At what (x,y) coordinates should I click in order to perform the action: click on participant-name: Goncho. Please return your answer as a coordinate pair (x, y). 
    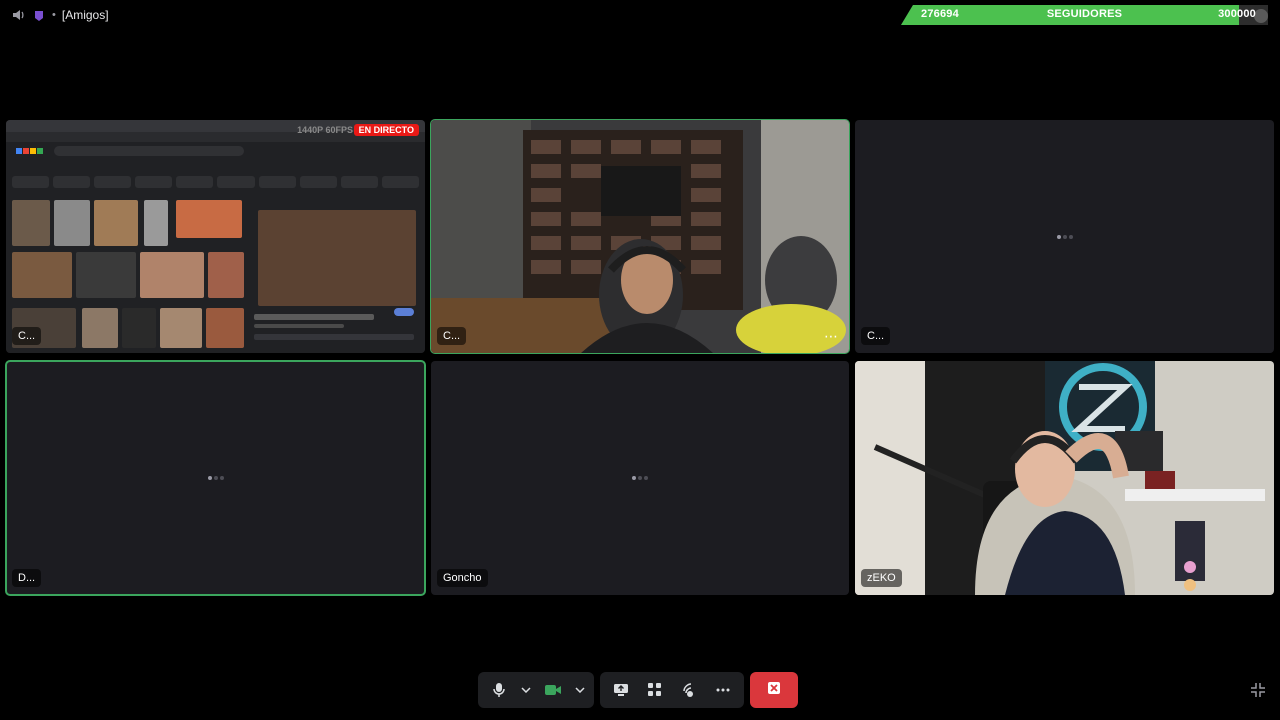
    Looking at the image, I should click on (462, 578).